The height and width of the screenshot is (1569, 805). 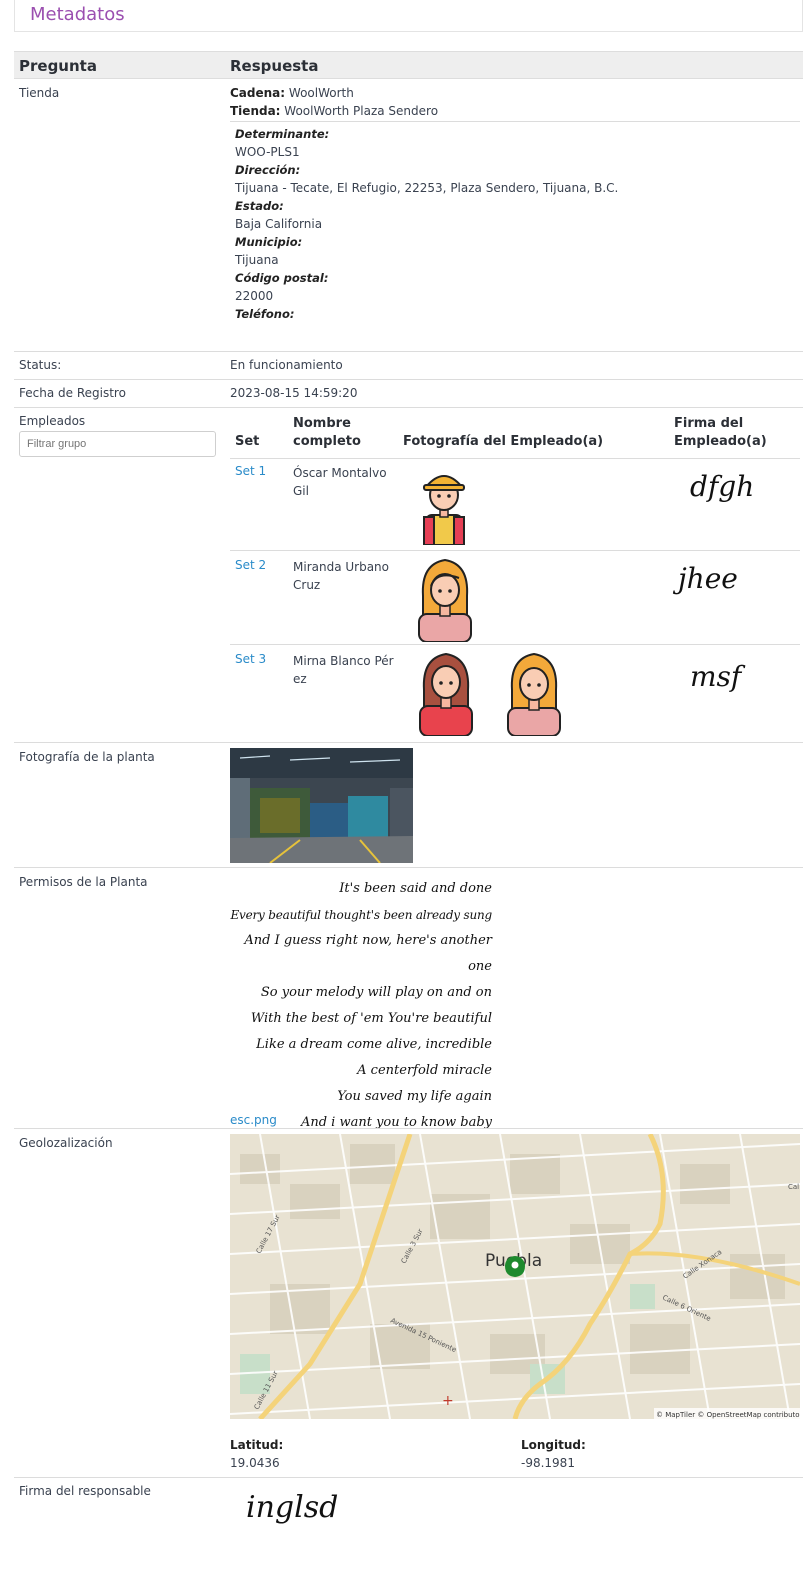 I want to click on registro-label: Fecha de Registro, so click(x=72, y=393).